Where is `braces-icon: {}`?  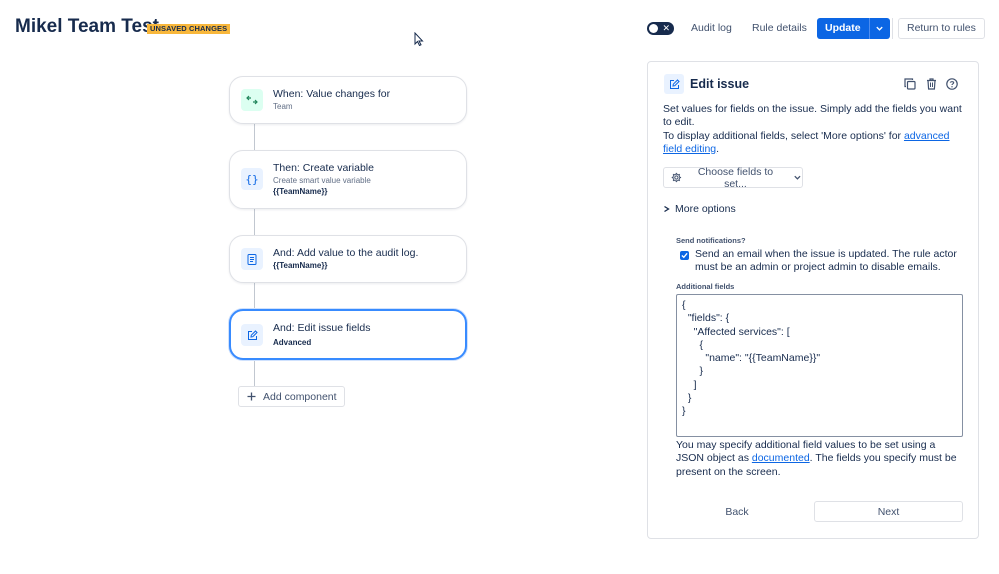 braces-icon: {} is located at coordinates (252, 179).